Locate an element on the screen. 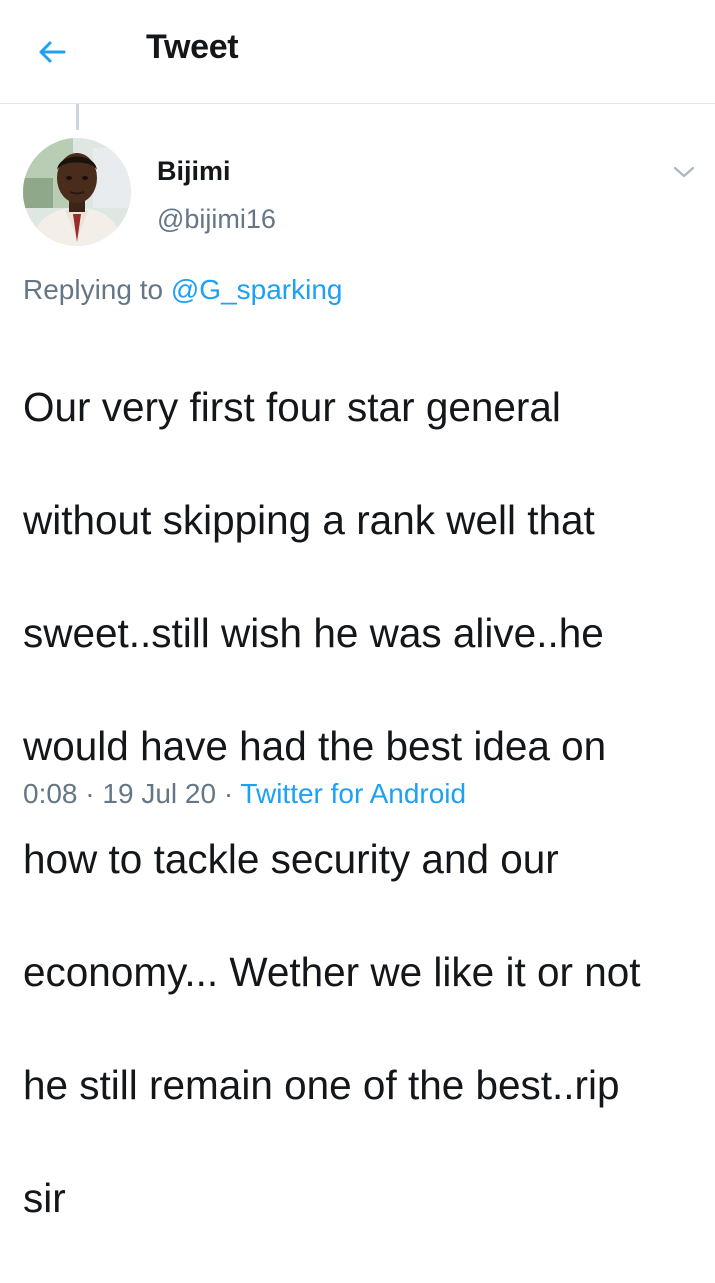 This screenshot has width=715, height=1283. tweet-text-line: economy... Wether we like it or not is located at coordinates (332, 971).